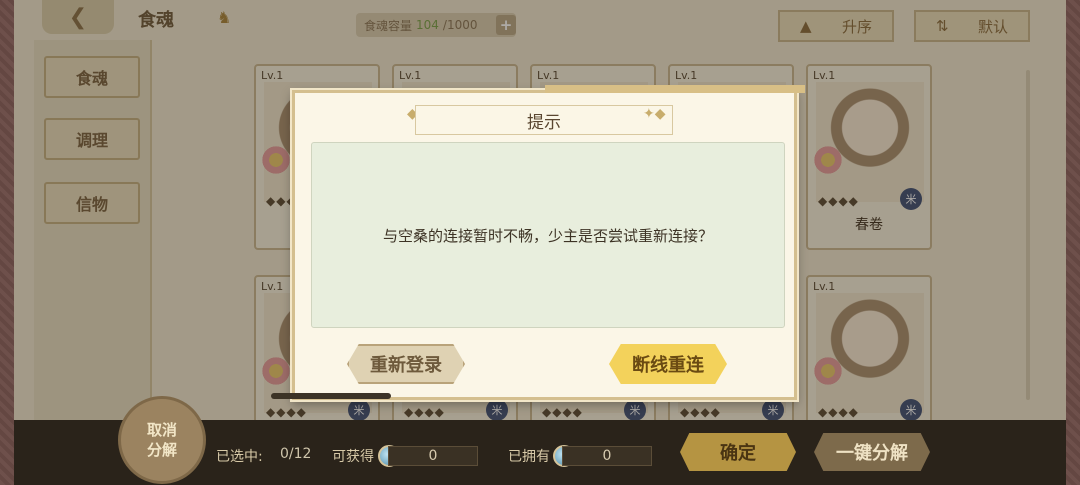  Describe the element at coordinates (544, 120) in the screenshot. I see `dialog-title: 提示` at that location.